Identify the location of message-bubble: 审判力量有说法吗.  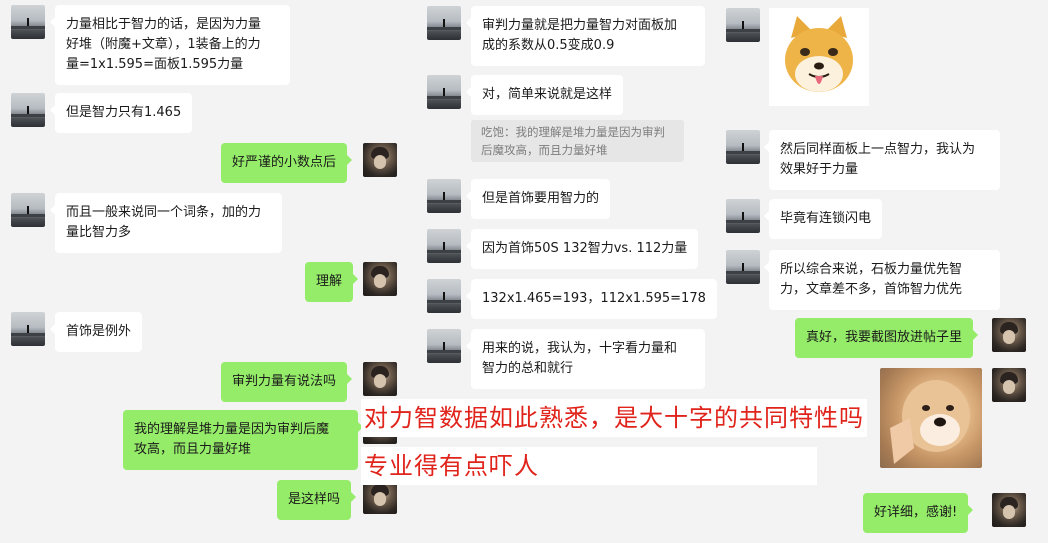
(287, 382).